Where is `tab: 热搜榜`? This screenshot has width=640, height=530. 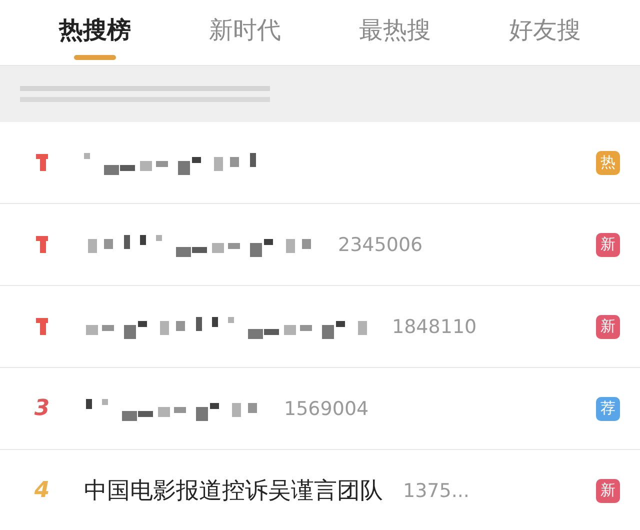 tab: 热搜榜 is located at coordinates (95, 32).